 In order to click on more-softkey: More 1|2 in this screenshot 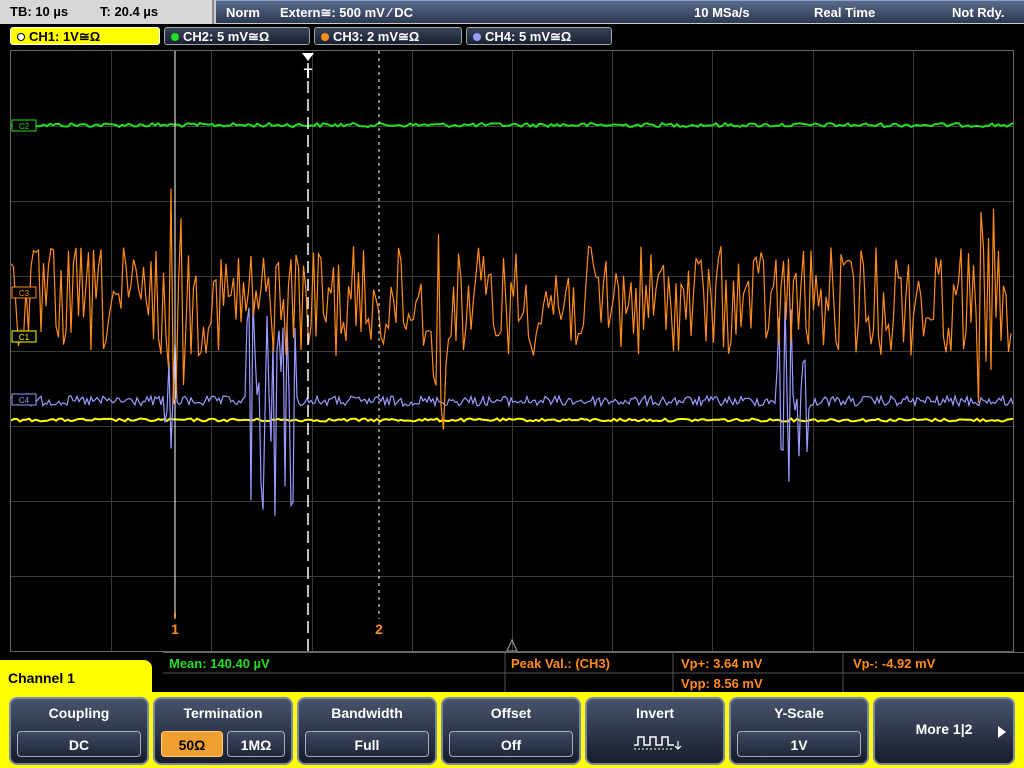, I will do `click(944, 731)`.